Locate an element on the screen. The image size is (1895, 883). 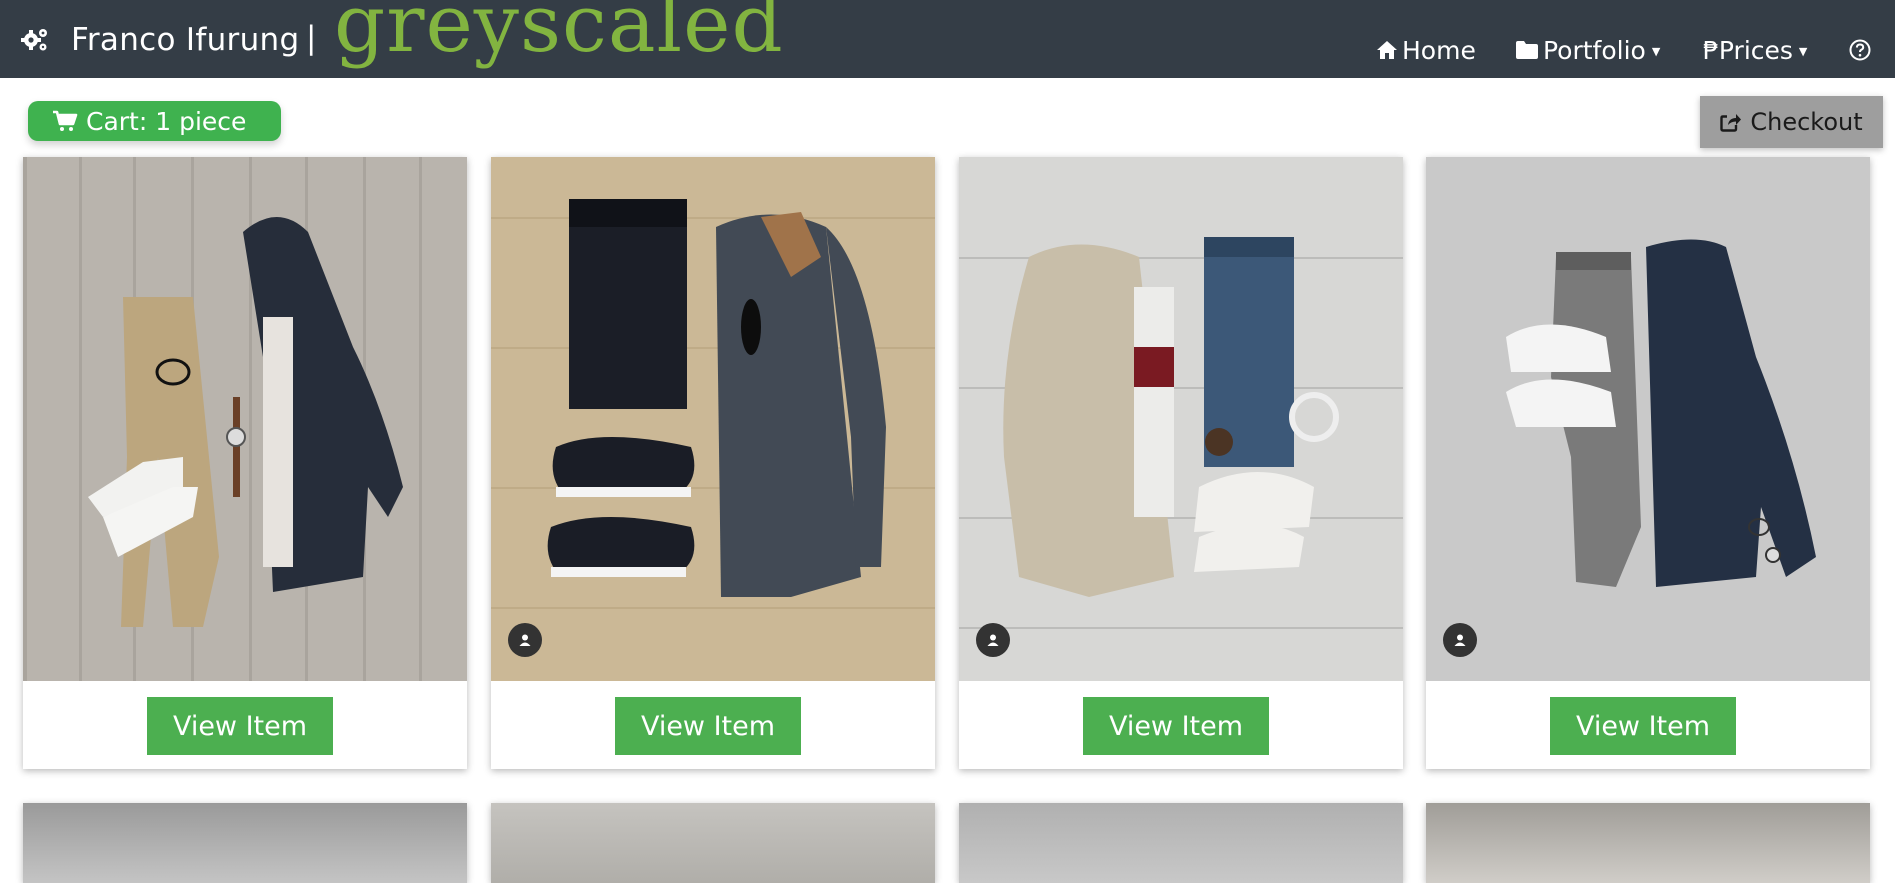
nav-prices-label: Prices is located at coordinates (1755, 50).